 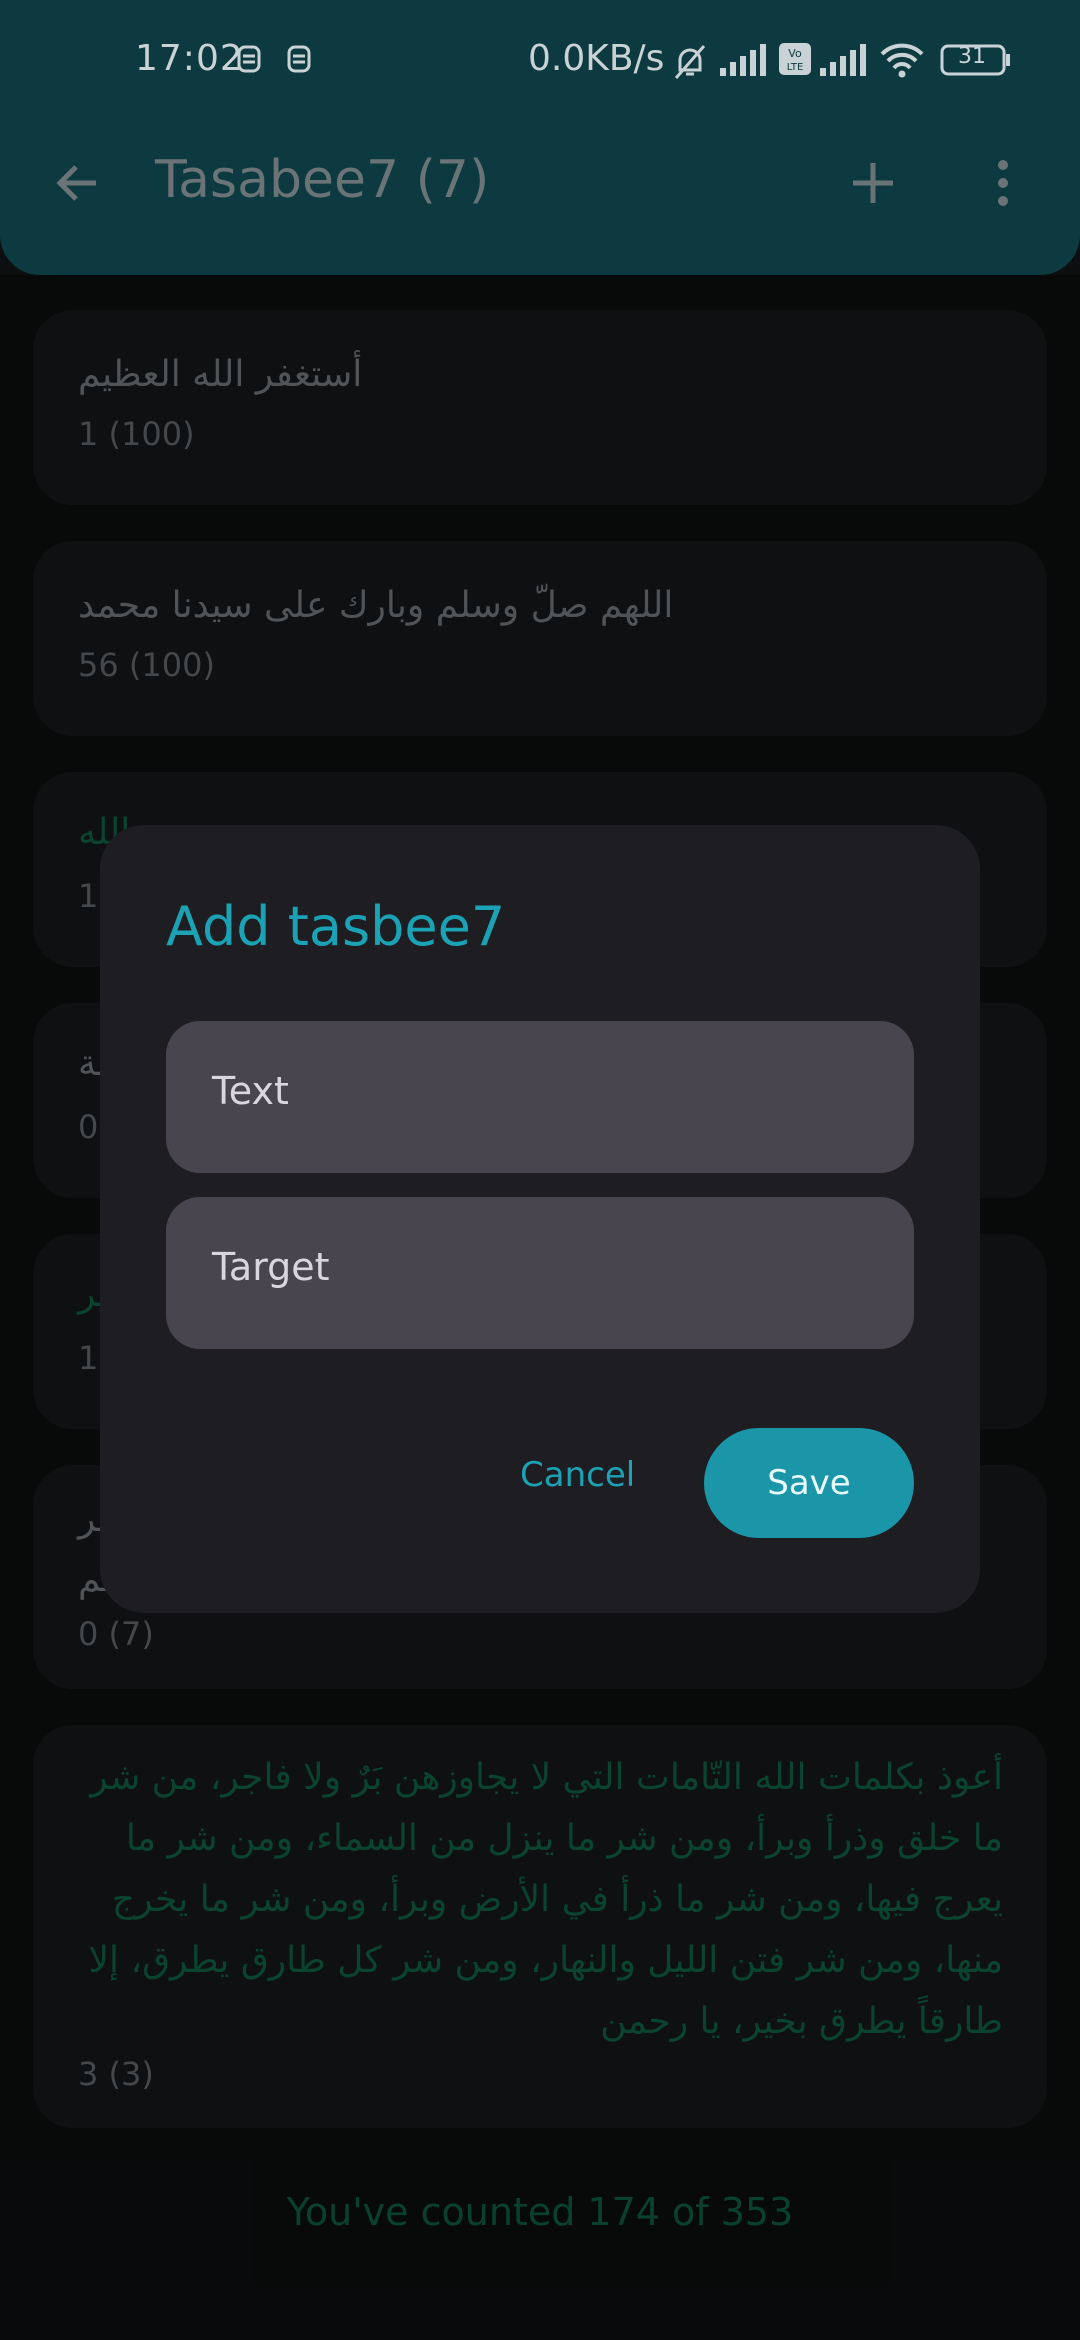 I want to click on wifi-icon, so click(x=902, y=64).